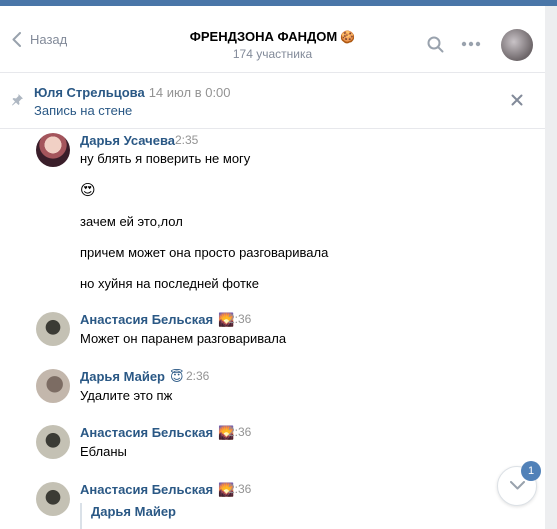  I want to click on reply-author: Дарья Майер, so click(134, 511).